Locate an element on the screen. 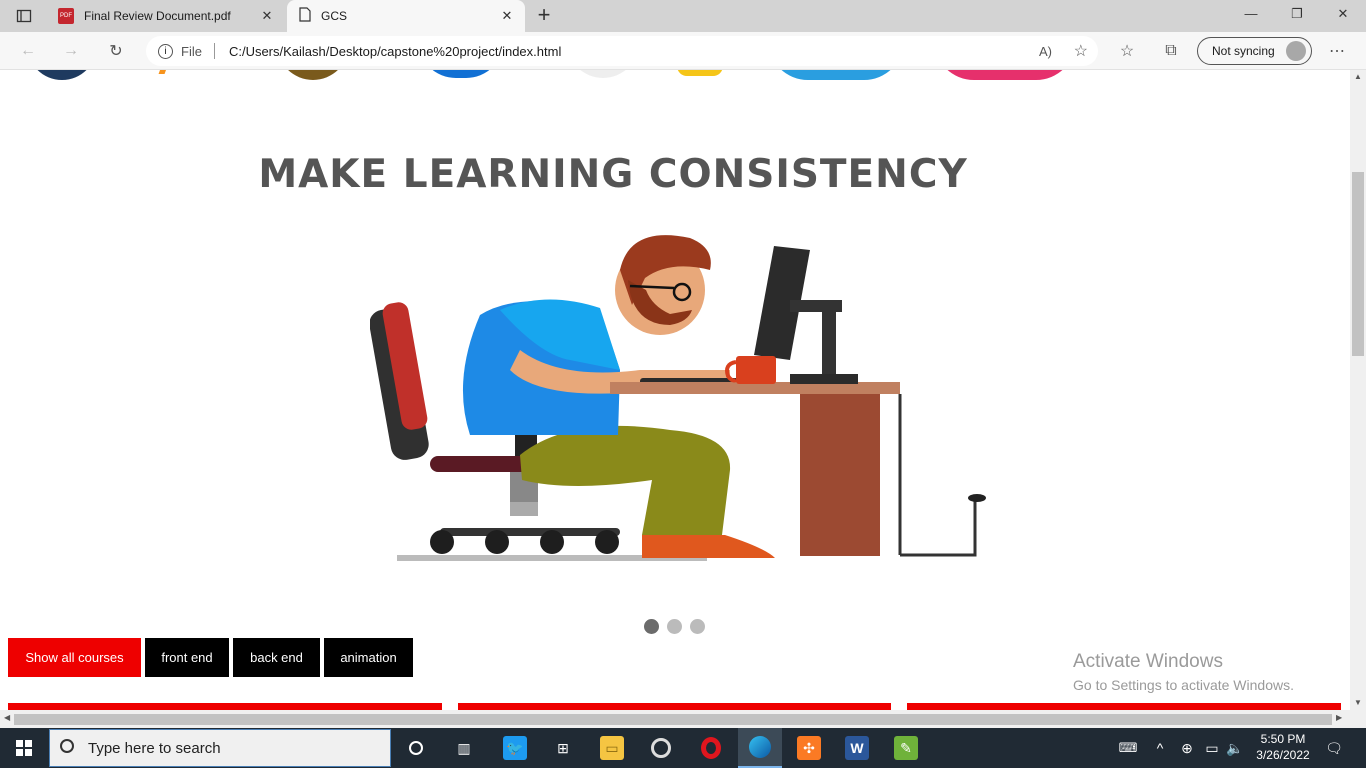 This screenshot has width=1366, height=768. tab-actions-icon is located at coordinates (24, 16).